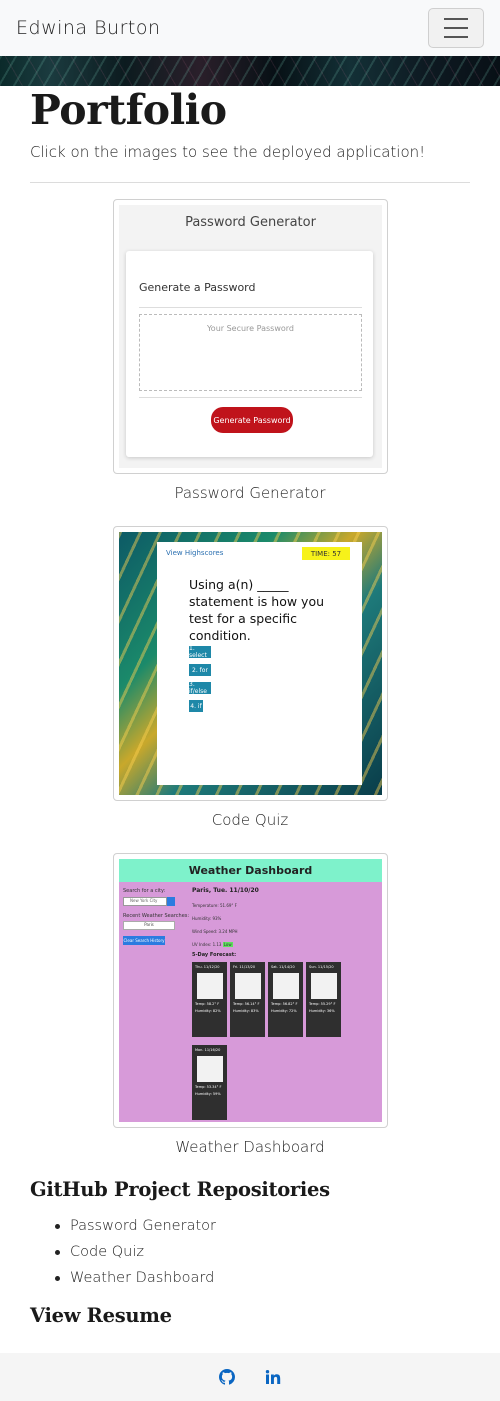 The image size is (500, 1401). What do you see at coordinates (135, 1226) in the screenshot?
I see `repository-link: Password Generator` at bounding box center [135, 1226].